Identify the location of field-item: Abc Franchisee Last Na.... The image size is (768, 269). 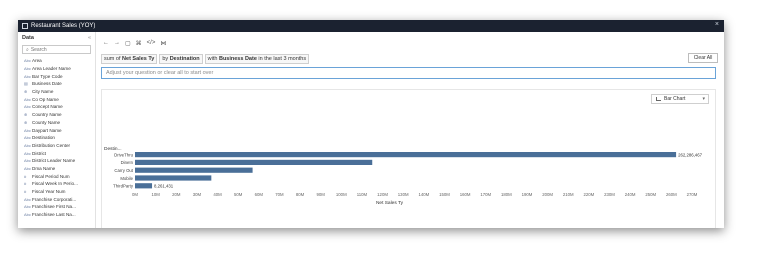
(59, 215).